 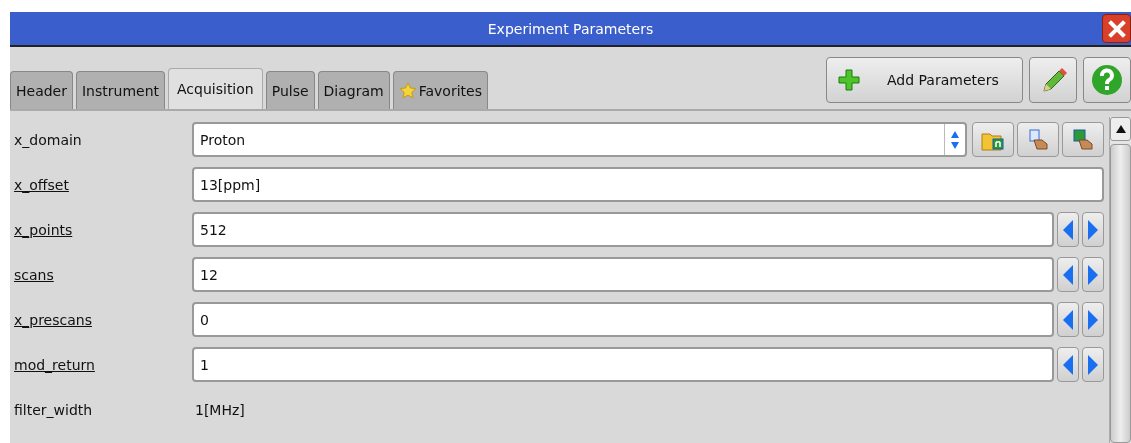 I want to click on document-hand-icon, so click(x=1038, y=139).